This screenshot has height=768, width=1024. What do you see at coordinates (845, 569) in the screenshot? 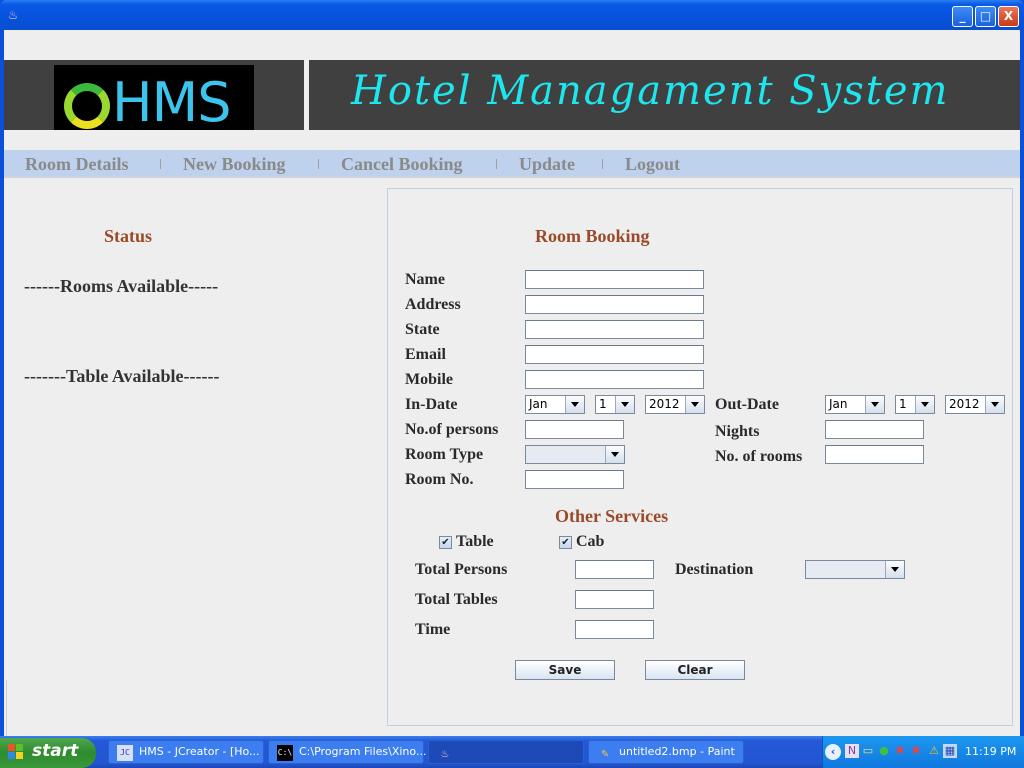
I see `destination-value` at bounding box center [845, 569].